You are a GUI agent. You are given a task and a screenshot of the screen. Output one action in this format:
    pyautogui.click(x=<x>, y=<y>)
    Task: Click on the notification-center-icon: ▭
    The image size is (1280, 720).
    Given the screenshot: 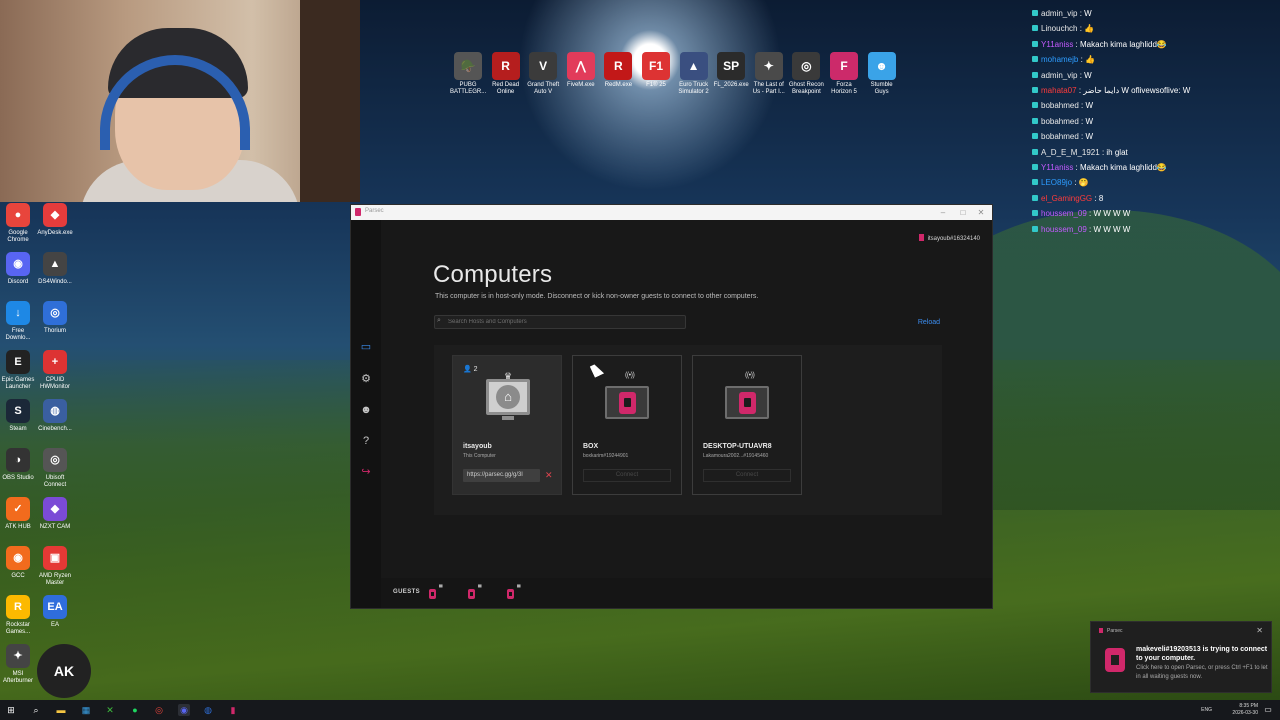 What is the action you would take?
    pyautogui.click(x=1268, y=710)
    